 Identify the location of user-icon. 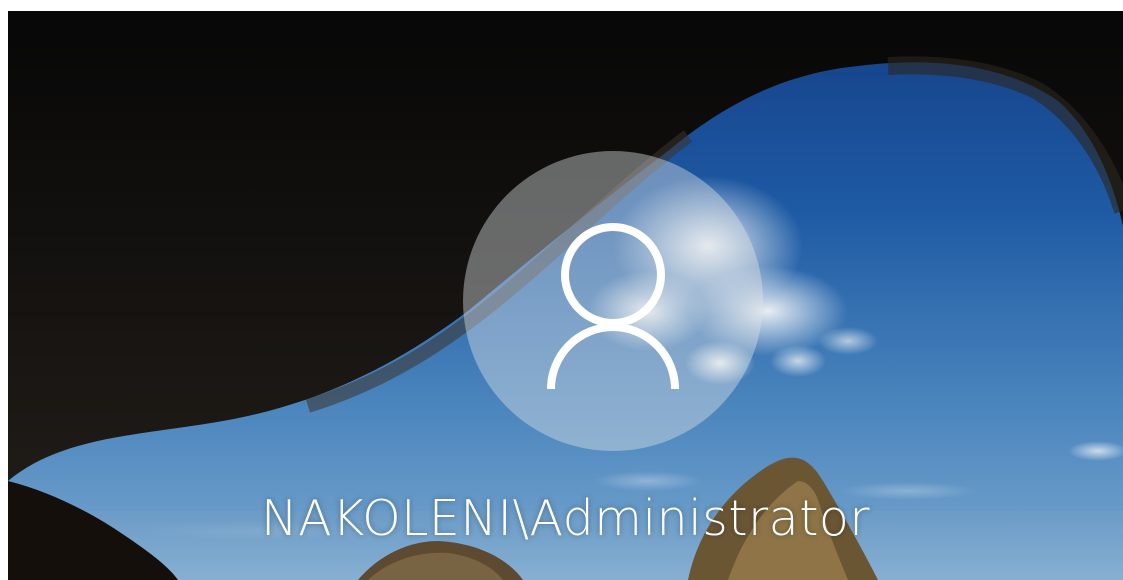
(613, 306).